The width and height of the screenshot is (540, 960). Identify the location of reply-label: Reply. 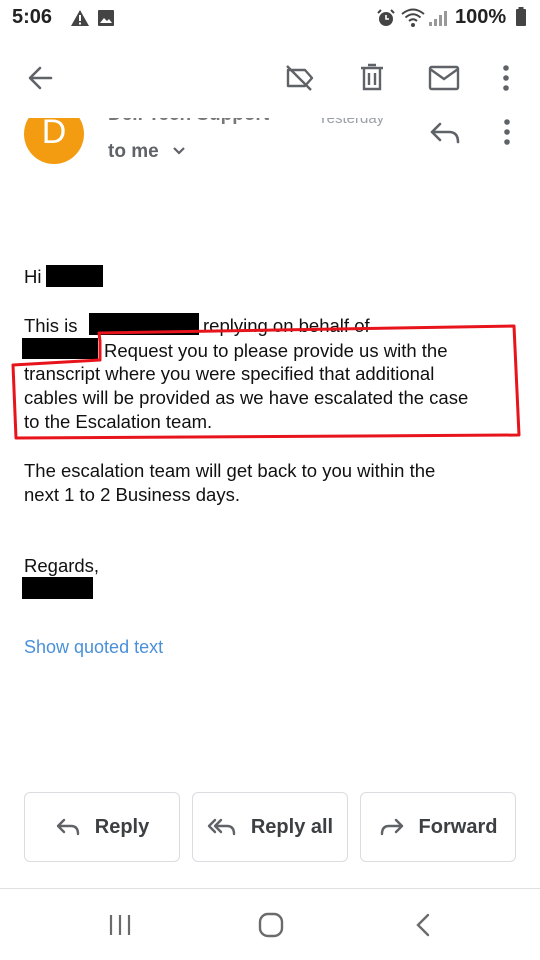
(122, 826).